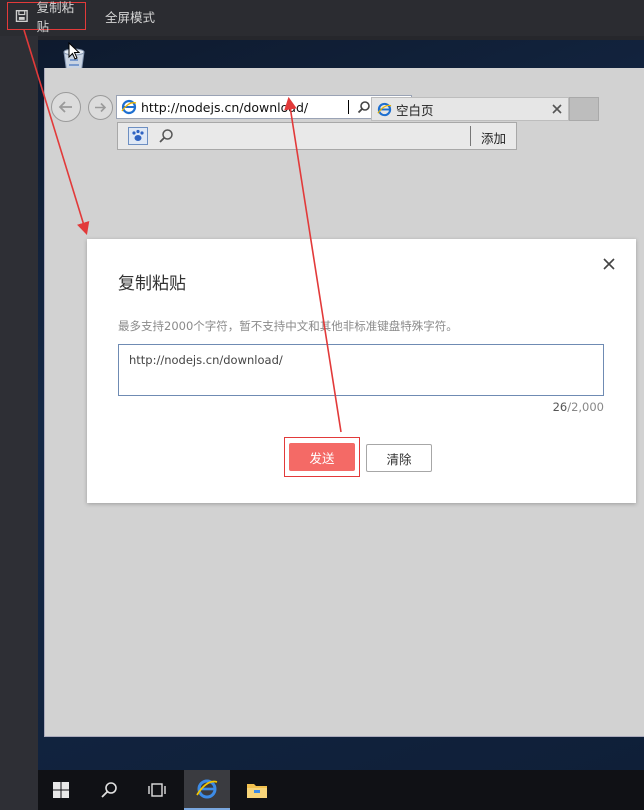 This screenshot has height=810, width=644. What do you see at coordinates (152, 284) in the screenshot?
I see `dialog-title: 复制粘贴` at bounding box center [152, 284].